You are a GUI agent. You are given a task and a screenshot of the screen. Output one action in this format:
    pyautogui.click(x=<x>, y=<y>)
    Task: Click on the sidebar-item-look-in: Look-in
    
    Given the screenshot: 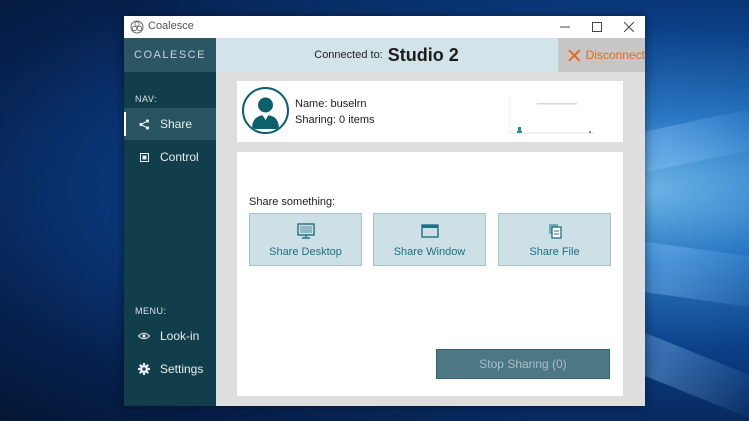 What is the action you would take?
    pyautogui.click(x=170, y=336)
    